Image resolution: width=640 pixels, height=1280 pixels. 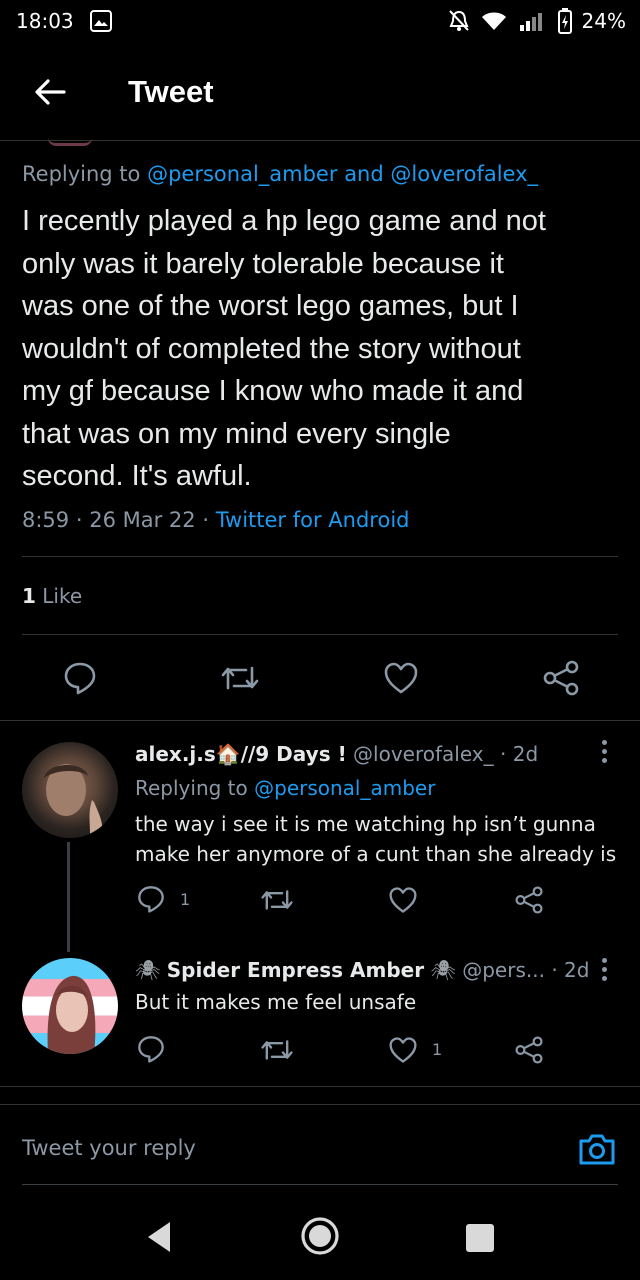 I want to click on nav-recents-icon, so click(x=480, y=1238).